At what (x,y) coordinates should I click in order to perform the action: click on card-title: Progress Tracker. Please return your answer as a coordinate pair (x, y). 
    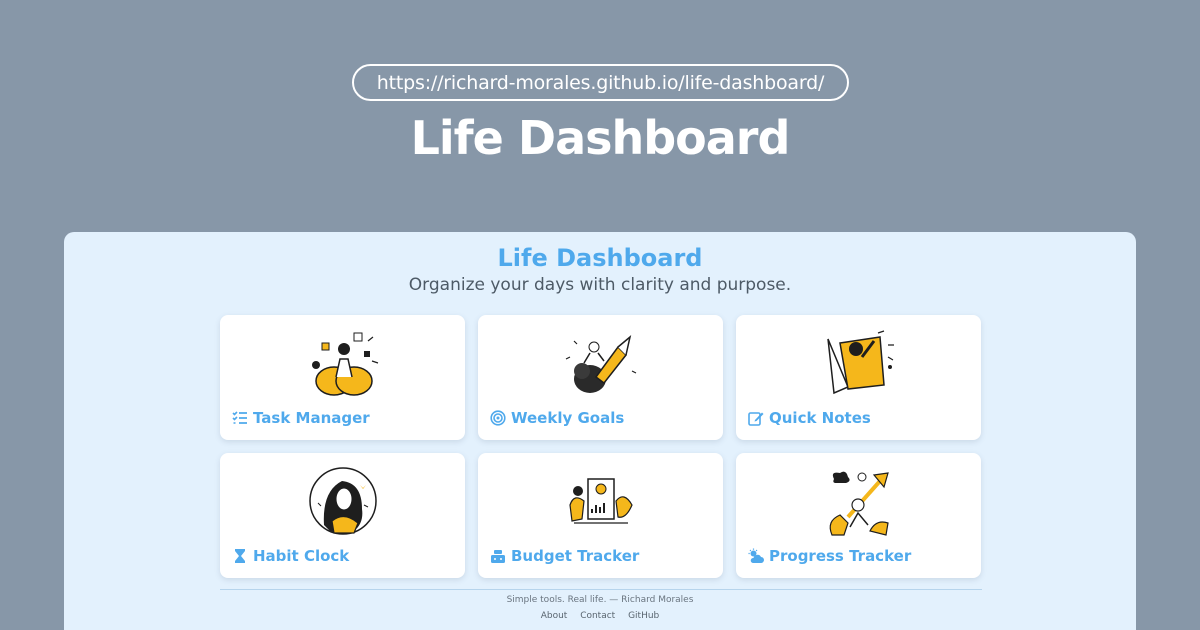
    Looking at the image, I should click on (840, 556).